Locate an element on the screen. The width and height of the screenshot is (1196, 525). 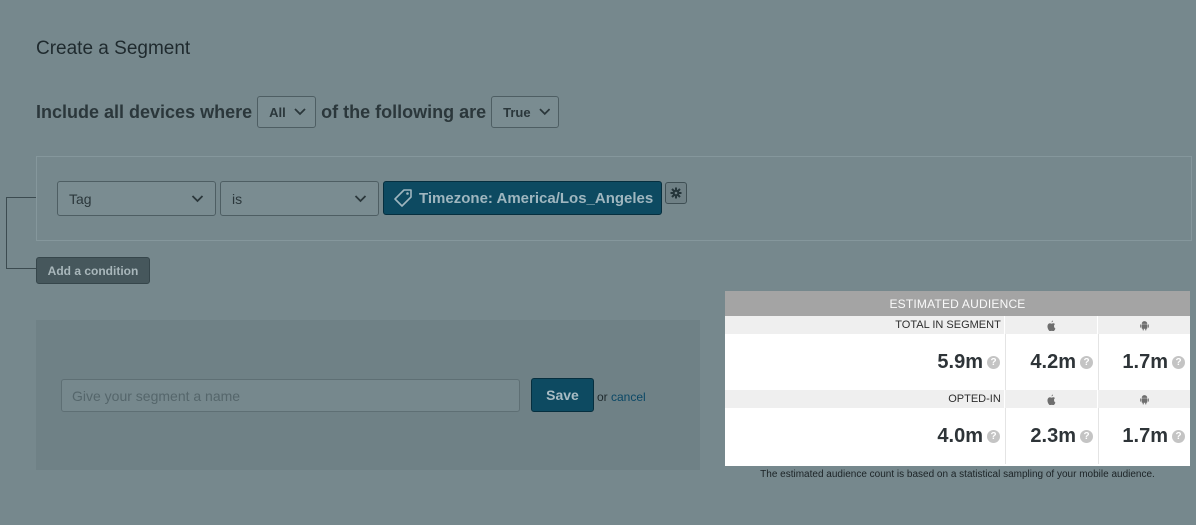
audience-opted-in-row: 4.0m? 2.3m? 1.7m? is located at coordinates (957, 436).